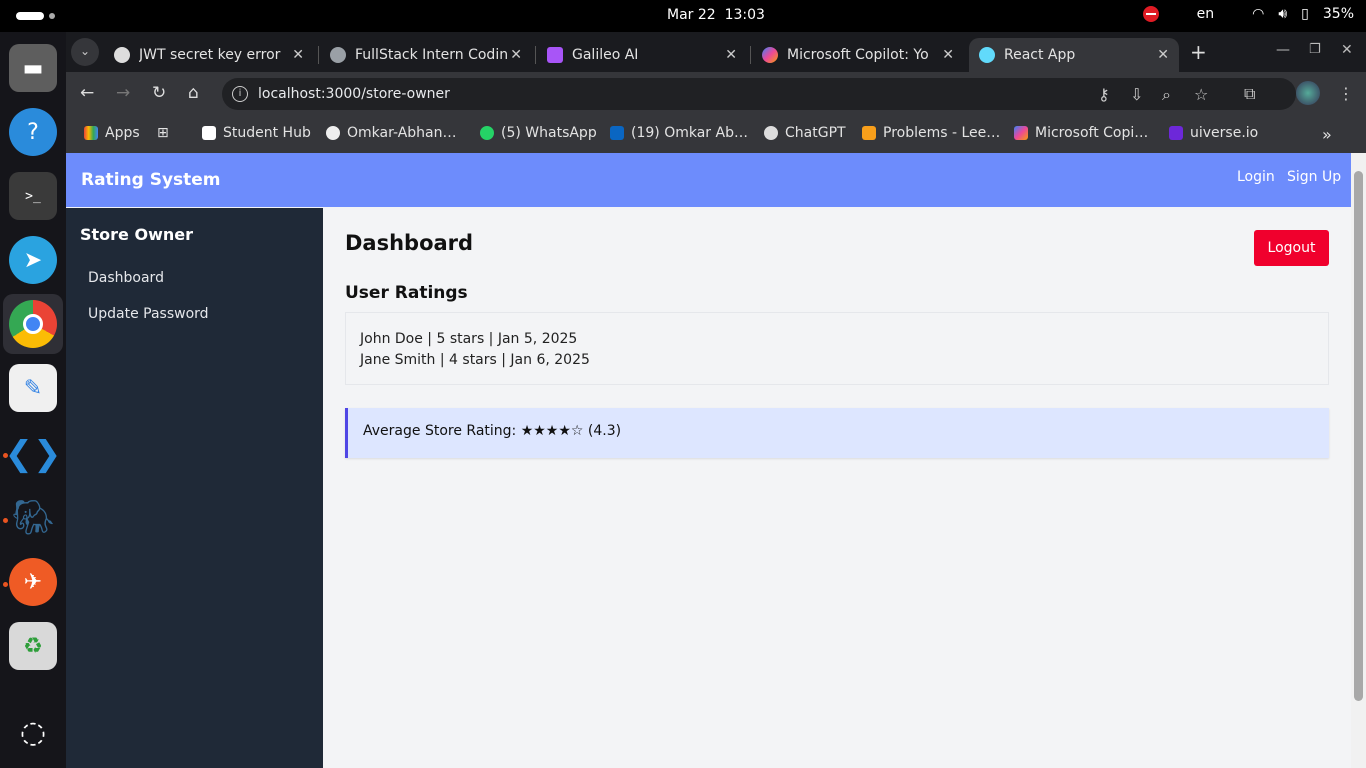  What do you see at coordinates (1327, 134) in the screenshot?
I see `more-bookmarks-icon: »` at bounding box center [1327, 134].